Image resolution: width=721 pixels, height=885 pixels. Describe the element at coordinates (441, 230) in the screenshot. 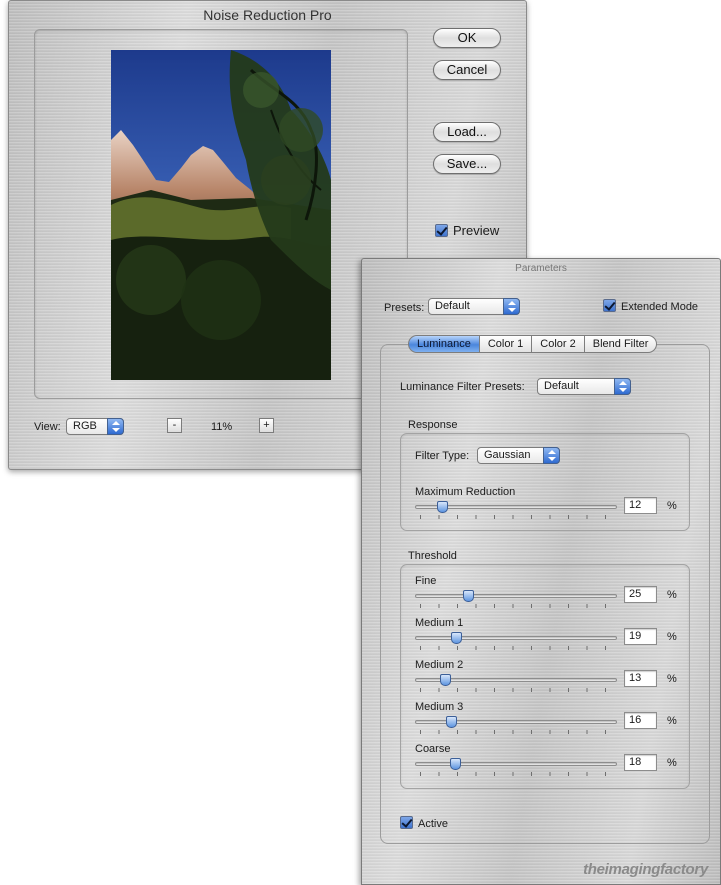

I see `preview-checkbox` at that location.